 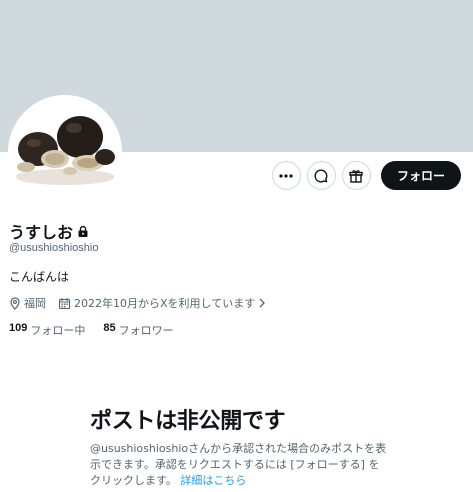 I want to click on gift-icon, so click(x=356, y=176).